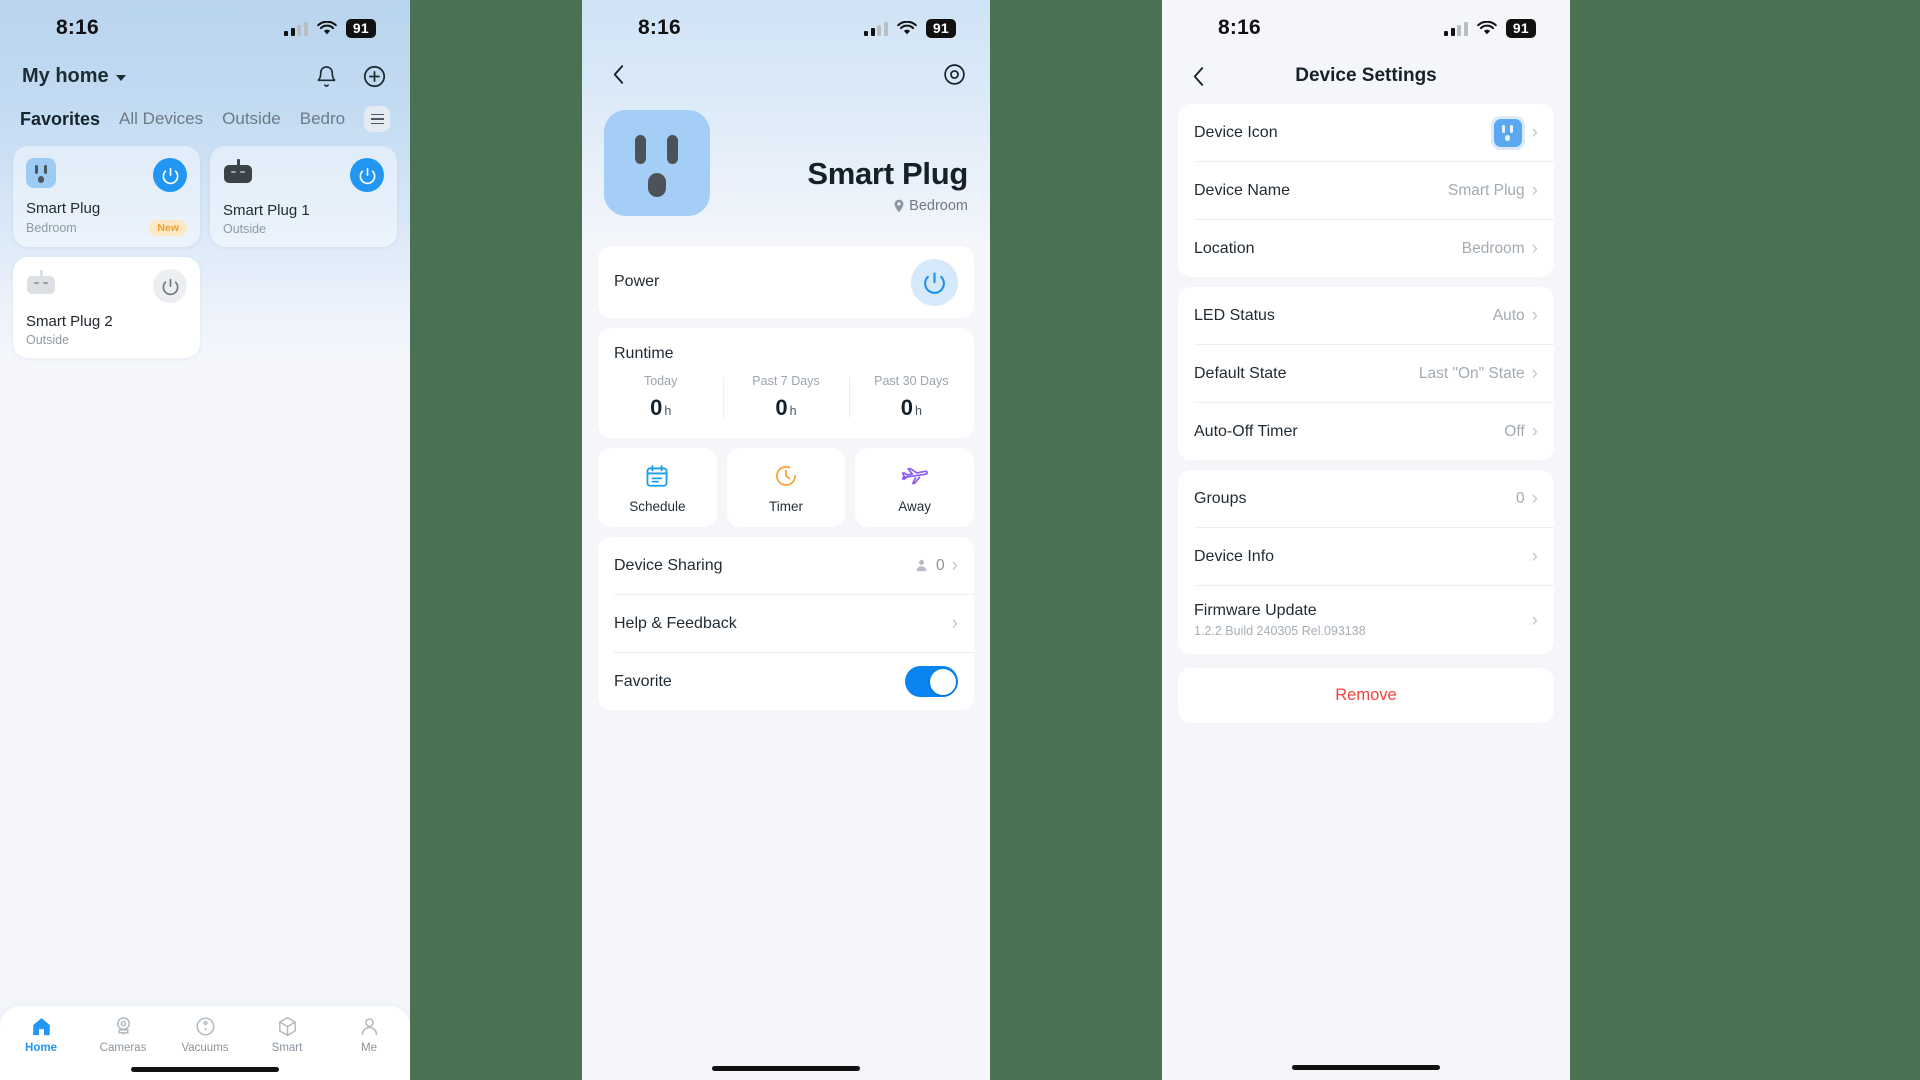 The image size is (1920, 1080). I want to click on runtime-stat-today: Today 0h, so click(660, 397).